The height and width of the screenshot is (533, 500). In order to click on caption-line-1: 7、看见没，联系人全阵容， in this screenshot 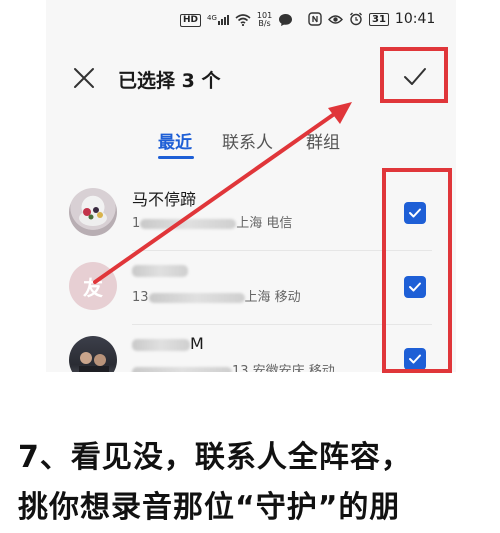, I will do `click(215, 457)`.